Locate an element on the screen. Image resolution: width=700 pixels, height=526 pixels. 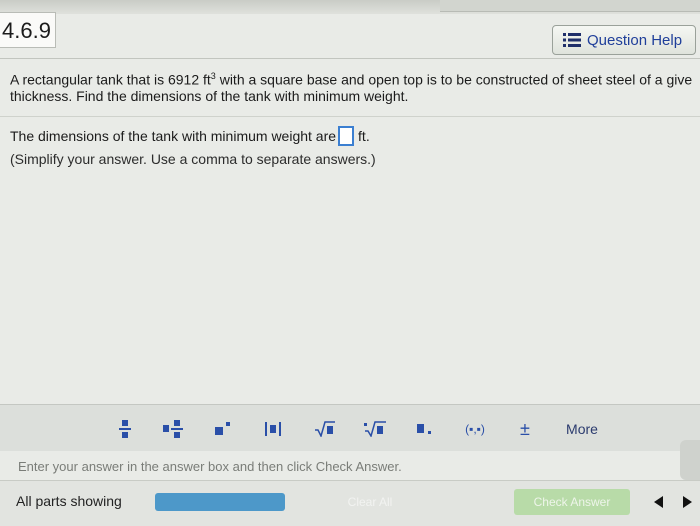
problem-text-prefix: A rectangular tank that is 6912 ft is located at coordinates (110, 79).